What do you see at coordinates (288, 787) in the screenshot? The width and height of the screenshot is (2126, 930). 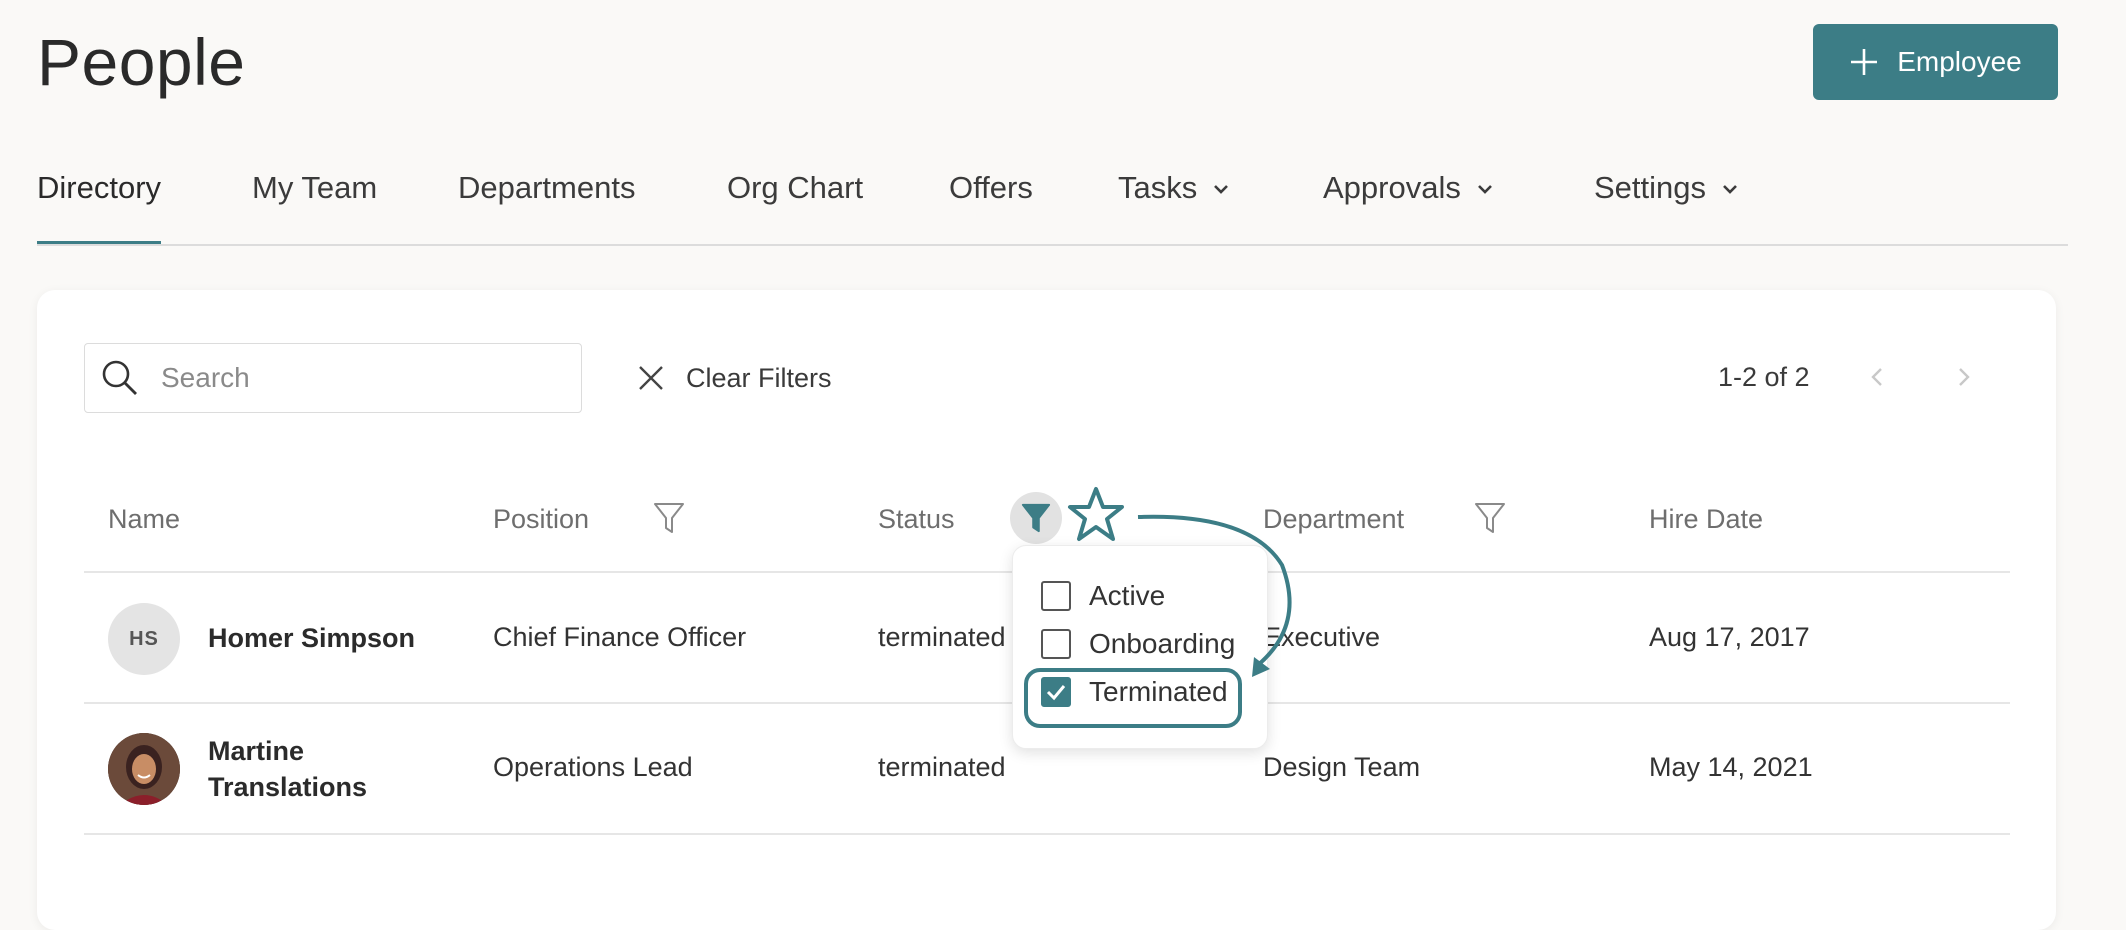 I see `employee-name-line: Translations` at bounding box center [288, 787].